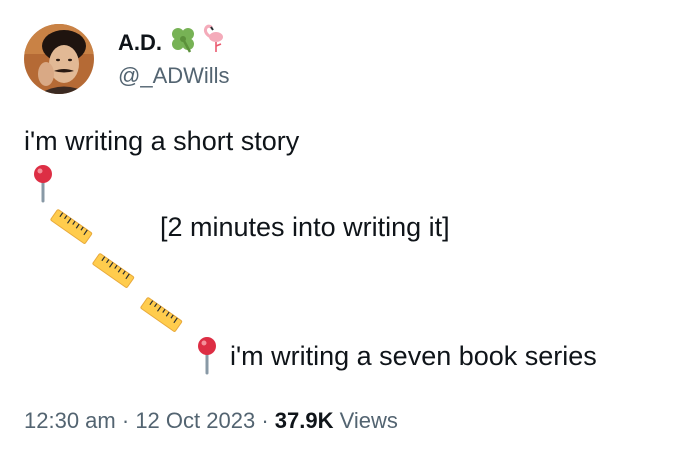  What do you see at coordinates (59, 59) in the screenshot?
I see `avatar` at bounding box center [59, 59].